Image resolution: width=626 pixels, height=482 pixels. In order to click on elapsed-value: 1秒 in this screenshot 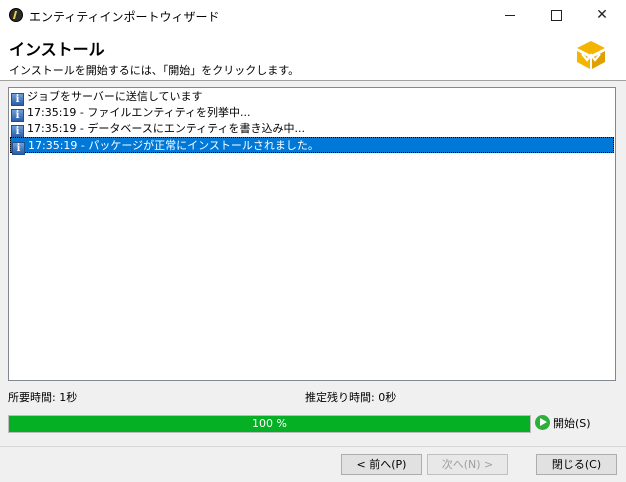, I will do `click(68, 397)`.